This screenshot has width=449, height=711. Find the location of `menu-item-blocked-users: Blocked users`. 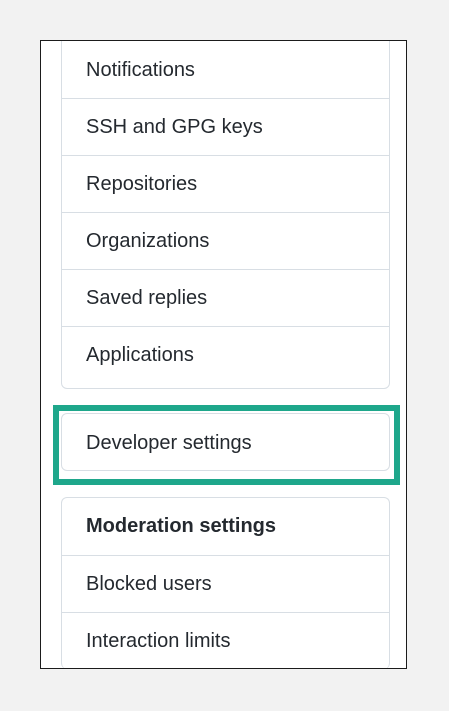

menu-item-blocked-users: Blocked users is located at coordinates (225, 583).